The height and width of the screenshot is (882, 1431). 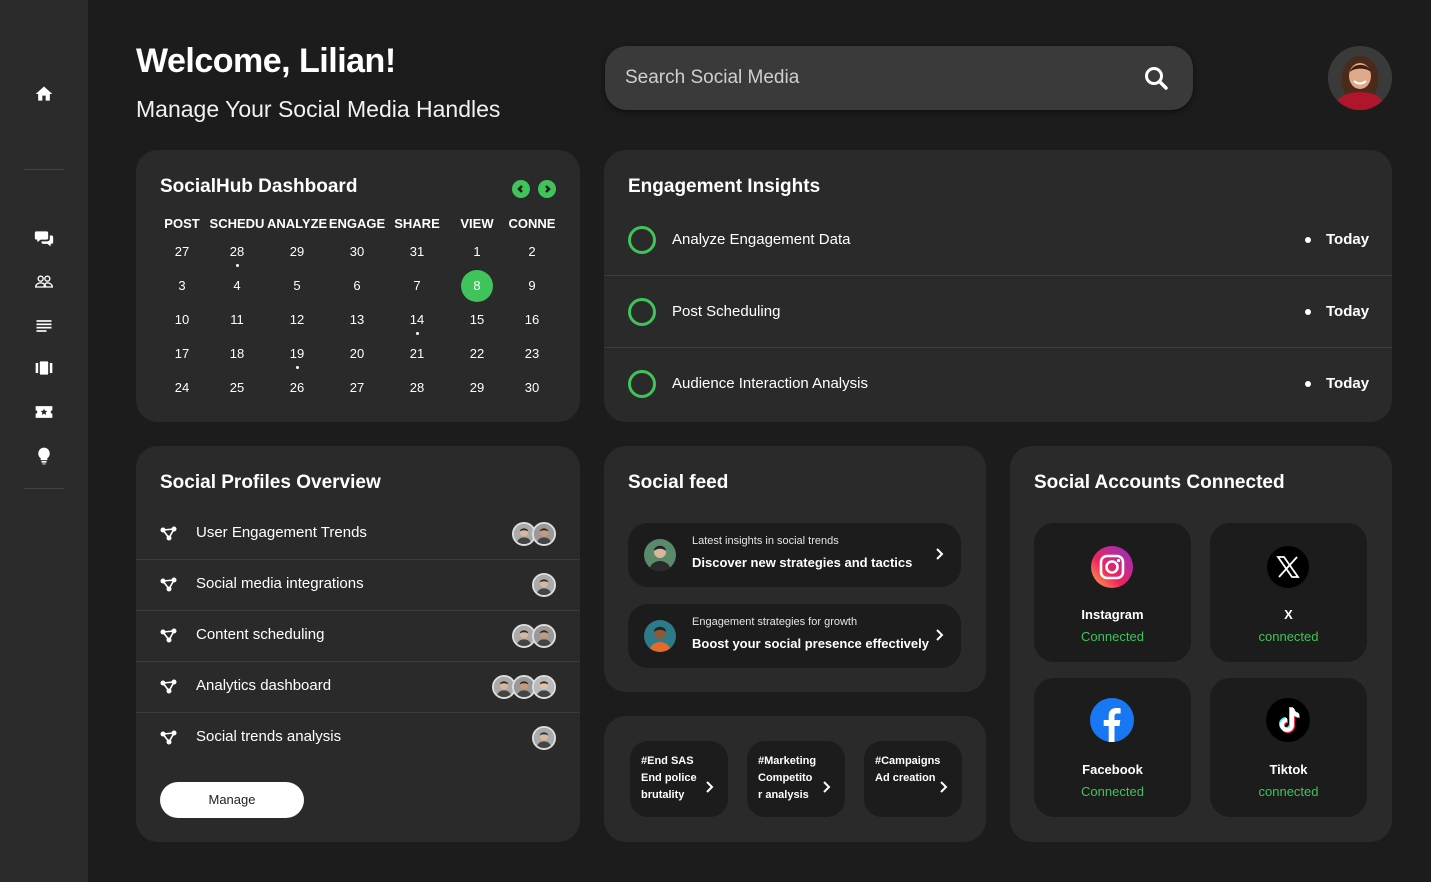 What do you see at coordinates (532, 286) in the screenshot?
I see `calendar-day: 9` at bounding box center [532, 286].